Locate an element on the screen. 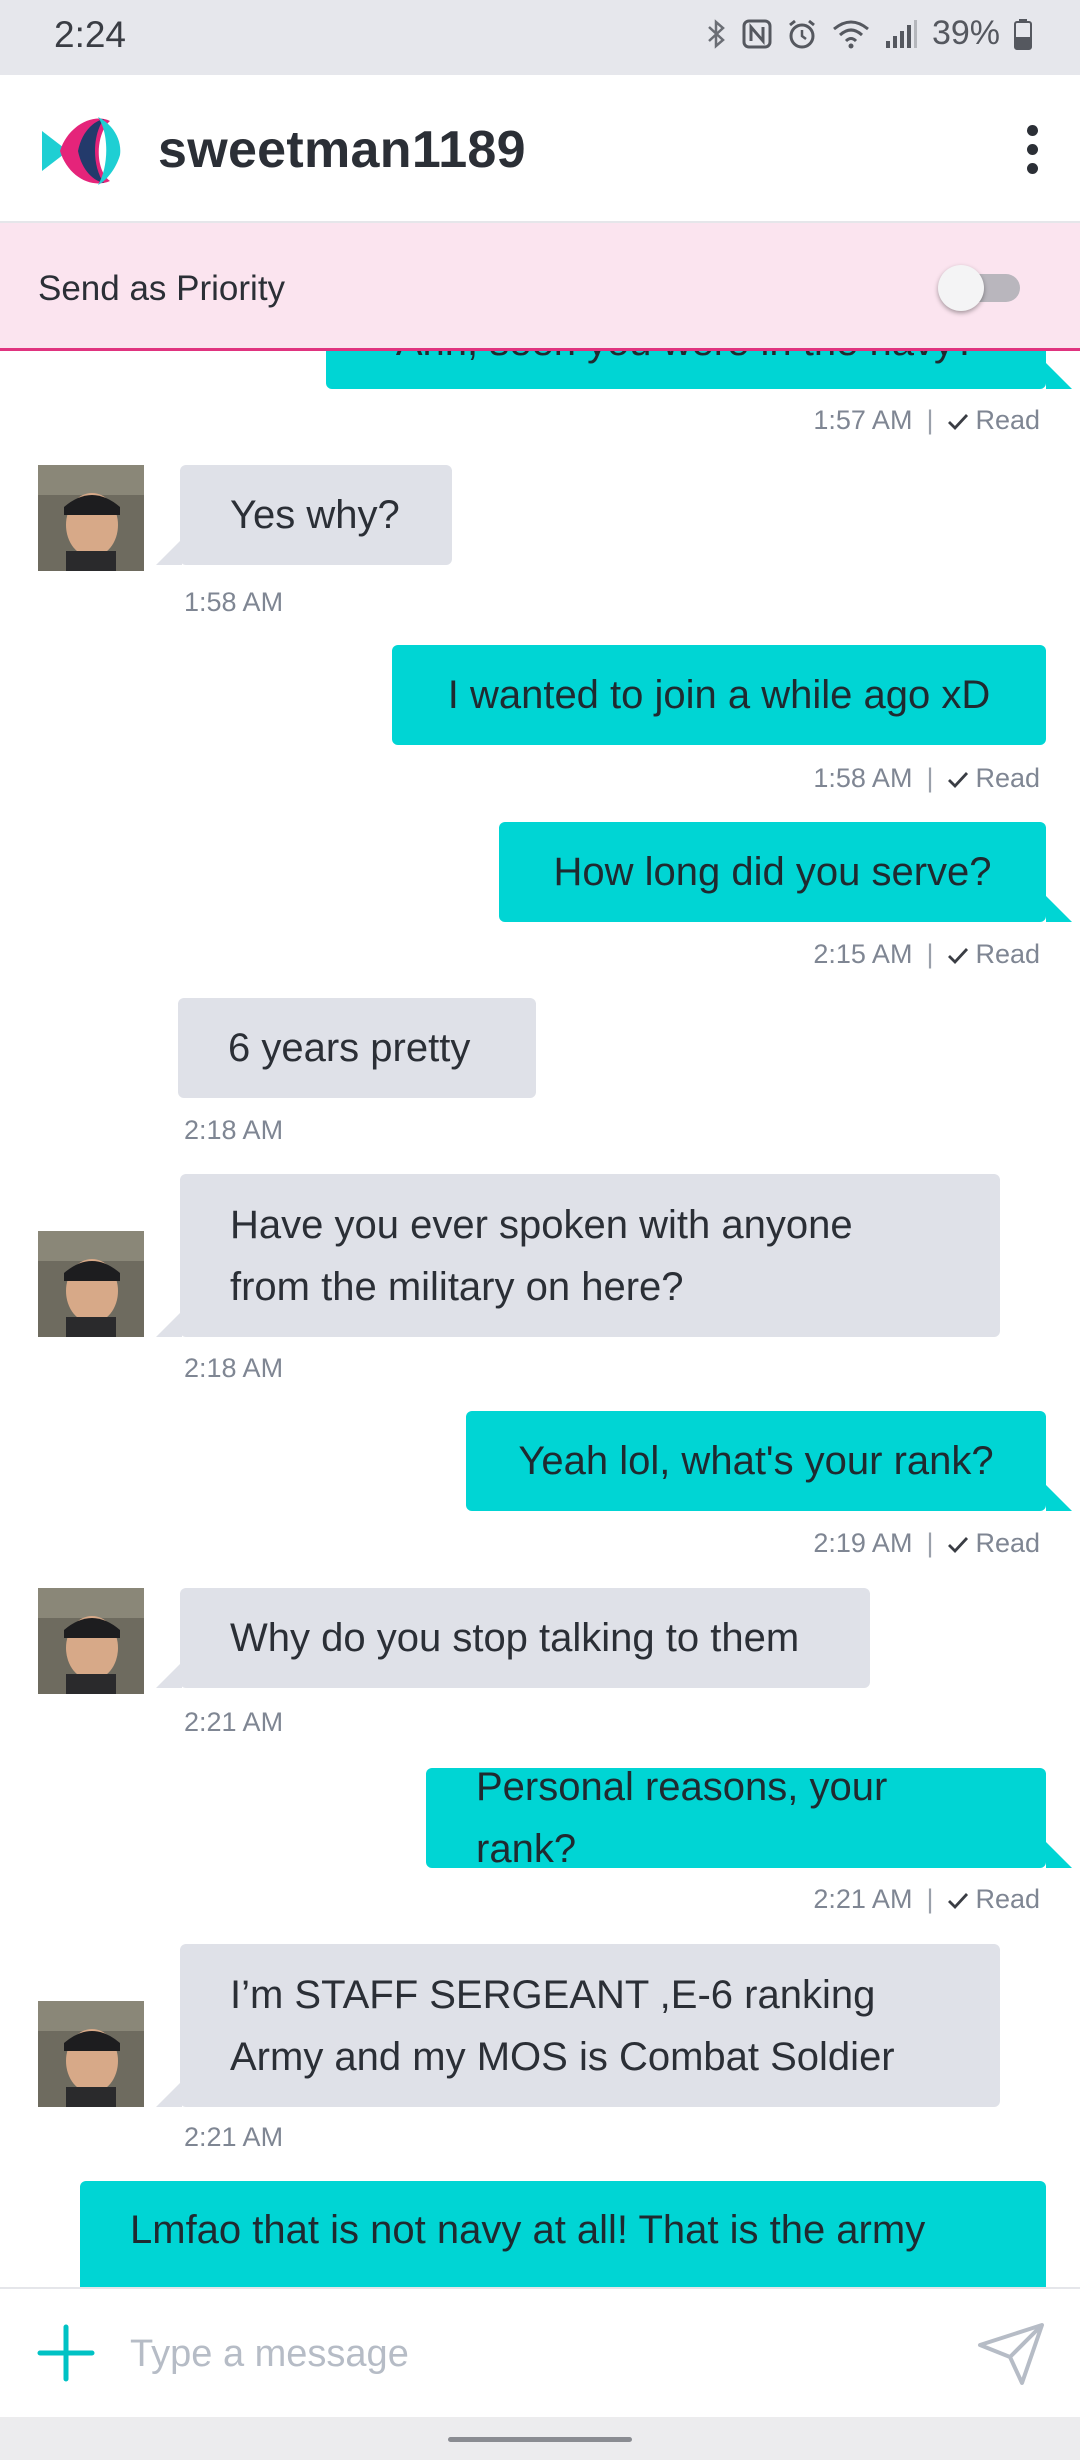 The height and width of the screenshot is (2460, 1080). toggle-knob is located at coordinates (961, 288).